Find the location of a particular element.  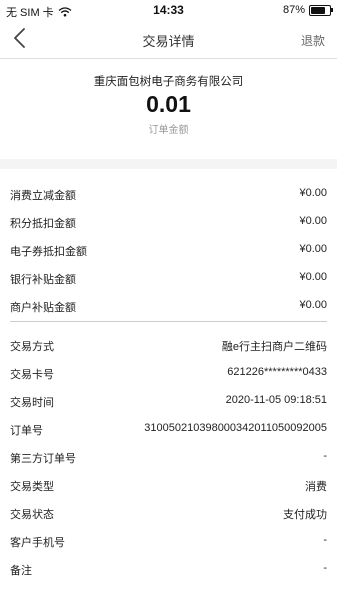

row-label: 积分抵扣金额 is located at coordinates (43, 224).